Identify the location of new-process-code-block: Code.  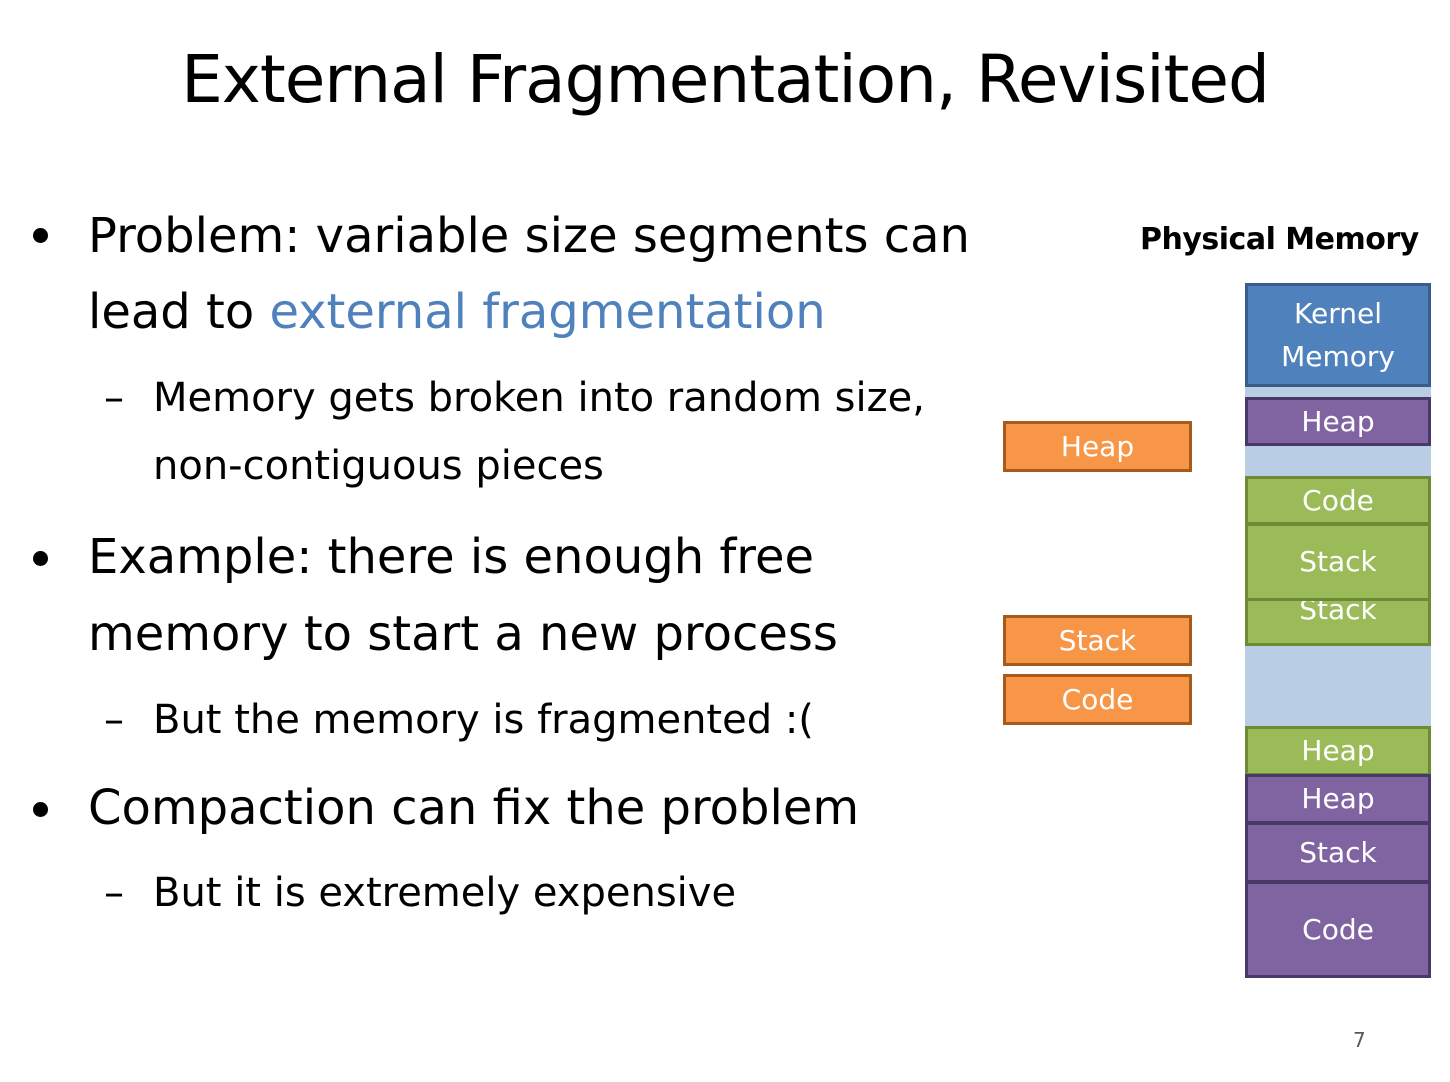
(1097, 699).